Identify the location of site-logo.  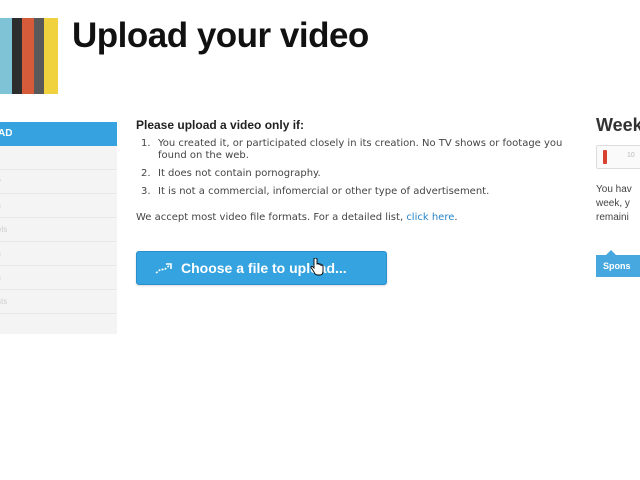
(29, 56).